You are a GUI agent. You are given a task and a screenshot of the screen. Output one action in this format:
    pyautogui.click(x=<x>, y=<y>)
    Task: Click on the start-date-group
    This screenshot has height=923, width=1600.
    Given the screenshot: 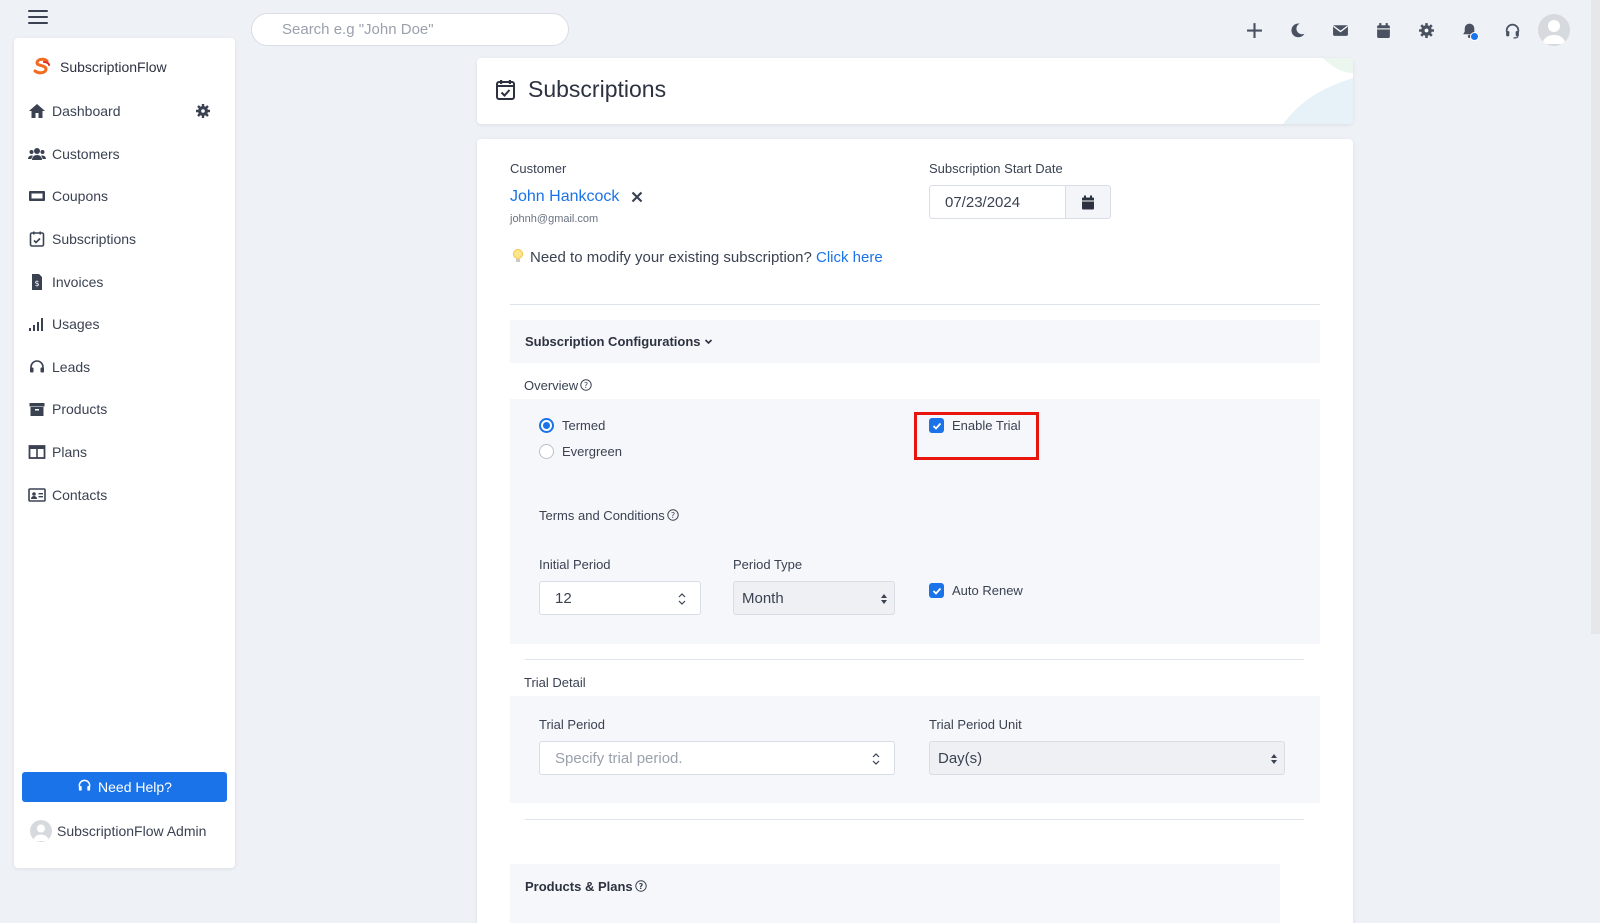 What is the action you would take?
    pyautogui.click(x=1020, y=202)
    